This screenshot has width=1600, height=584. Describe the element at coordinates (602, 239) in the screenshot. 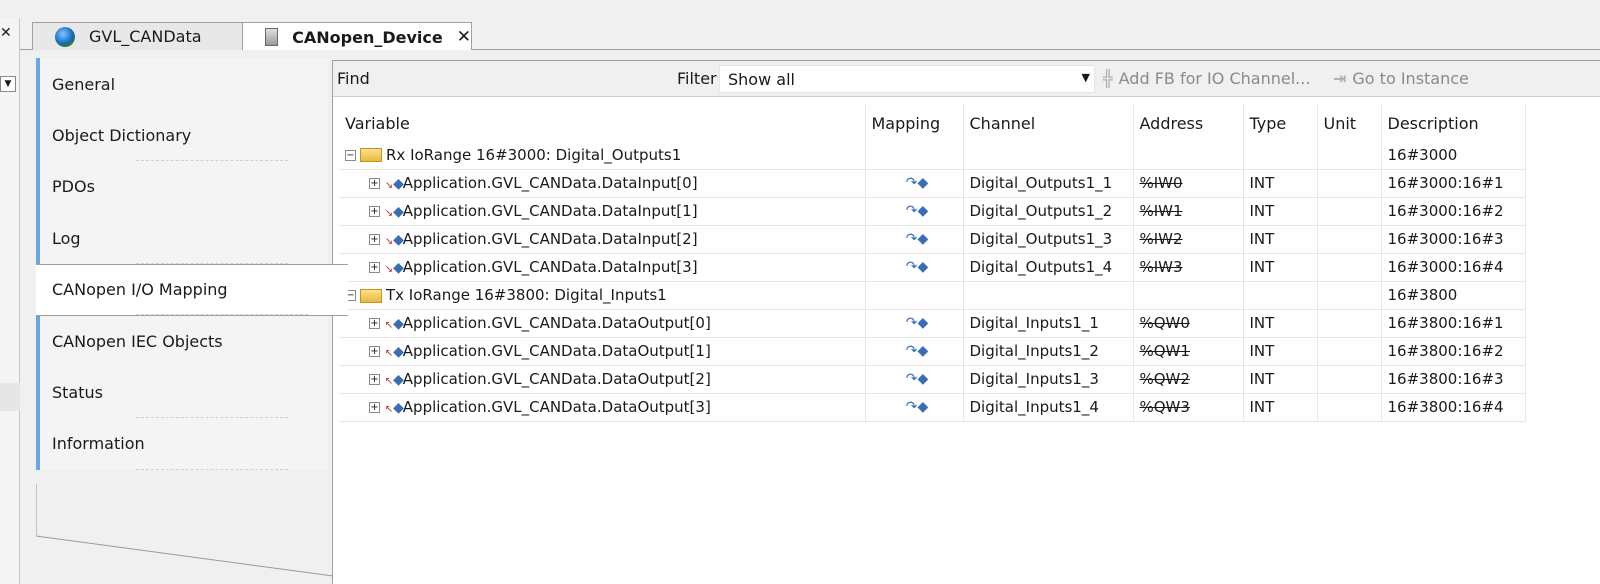

I see `variable-cell: + ↘◆Application.GVL_CANData.DataInput[2]` at that location.